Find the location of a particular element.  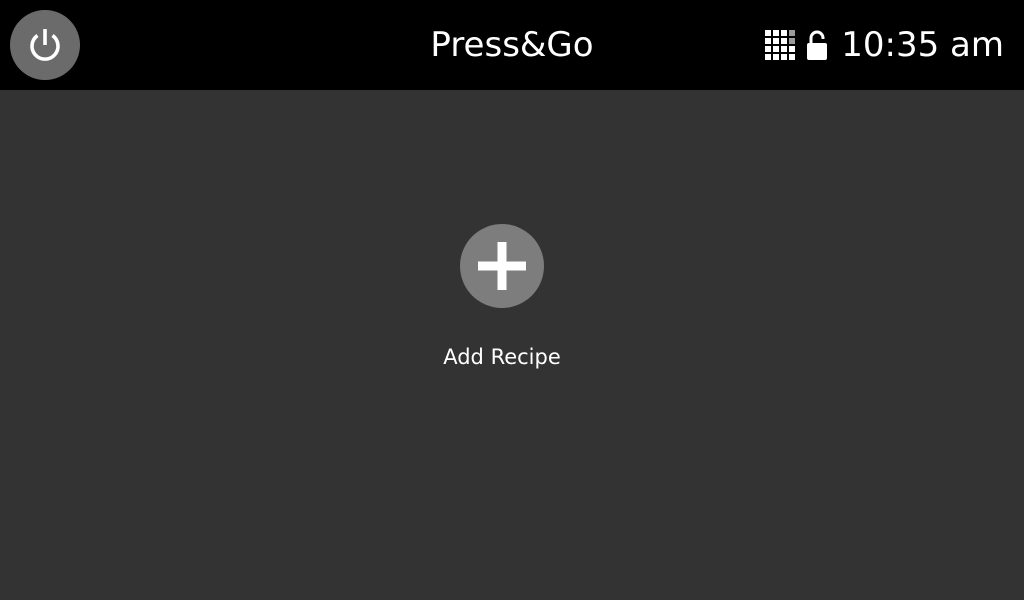

add-recipe-label: Add Recipe is located at coordinates (502, 357).